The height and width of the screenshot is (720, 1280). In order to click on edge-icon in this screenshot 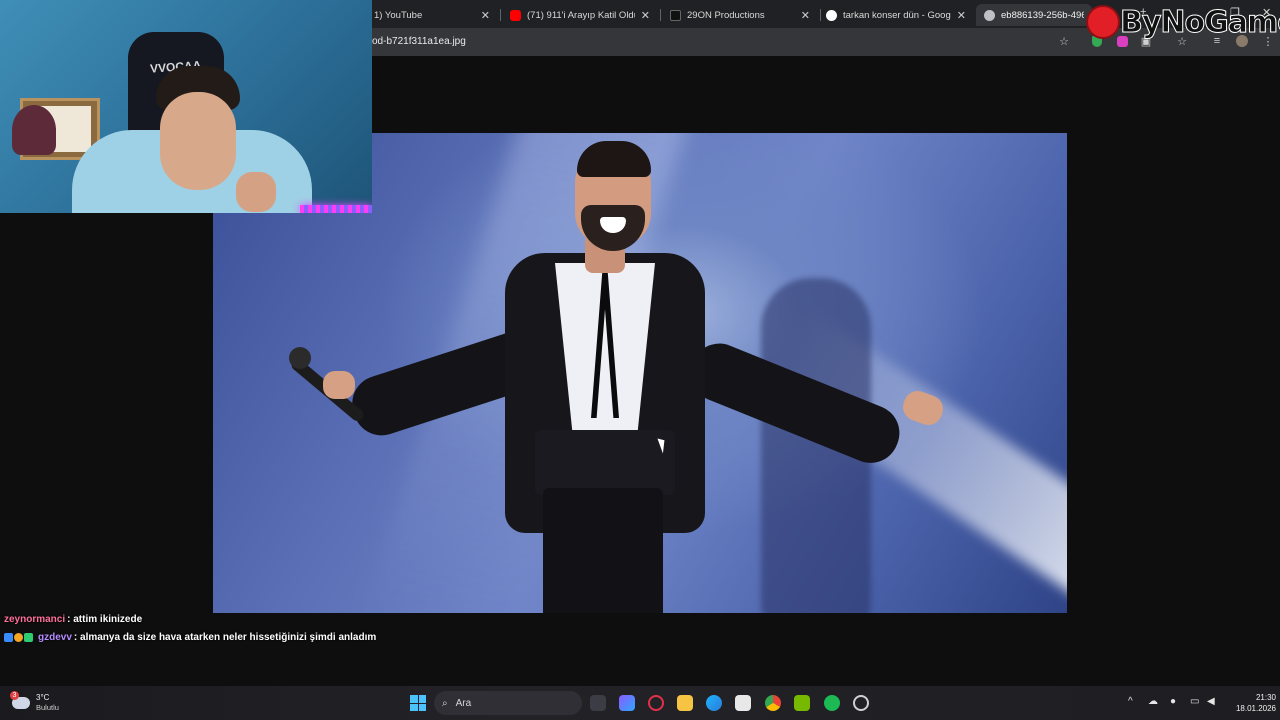, I will do `click(714, 703)`.